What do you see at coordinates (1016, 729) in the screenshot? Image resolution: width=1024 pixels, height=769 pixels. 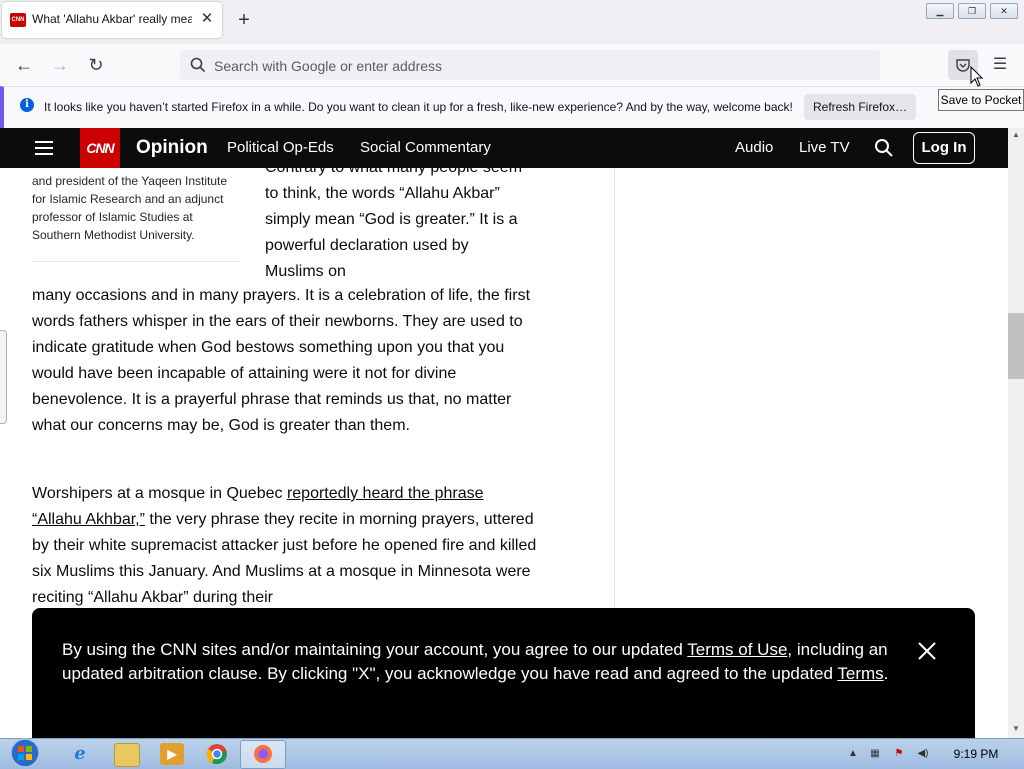 I see `scroll-down-arrow-icon: ▼` at bounding box center [1016, 729].